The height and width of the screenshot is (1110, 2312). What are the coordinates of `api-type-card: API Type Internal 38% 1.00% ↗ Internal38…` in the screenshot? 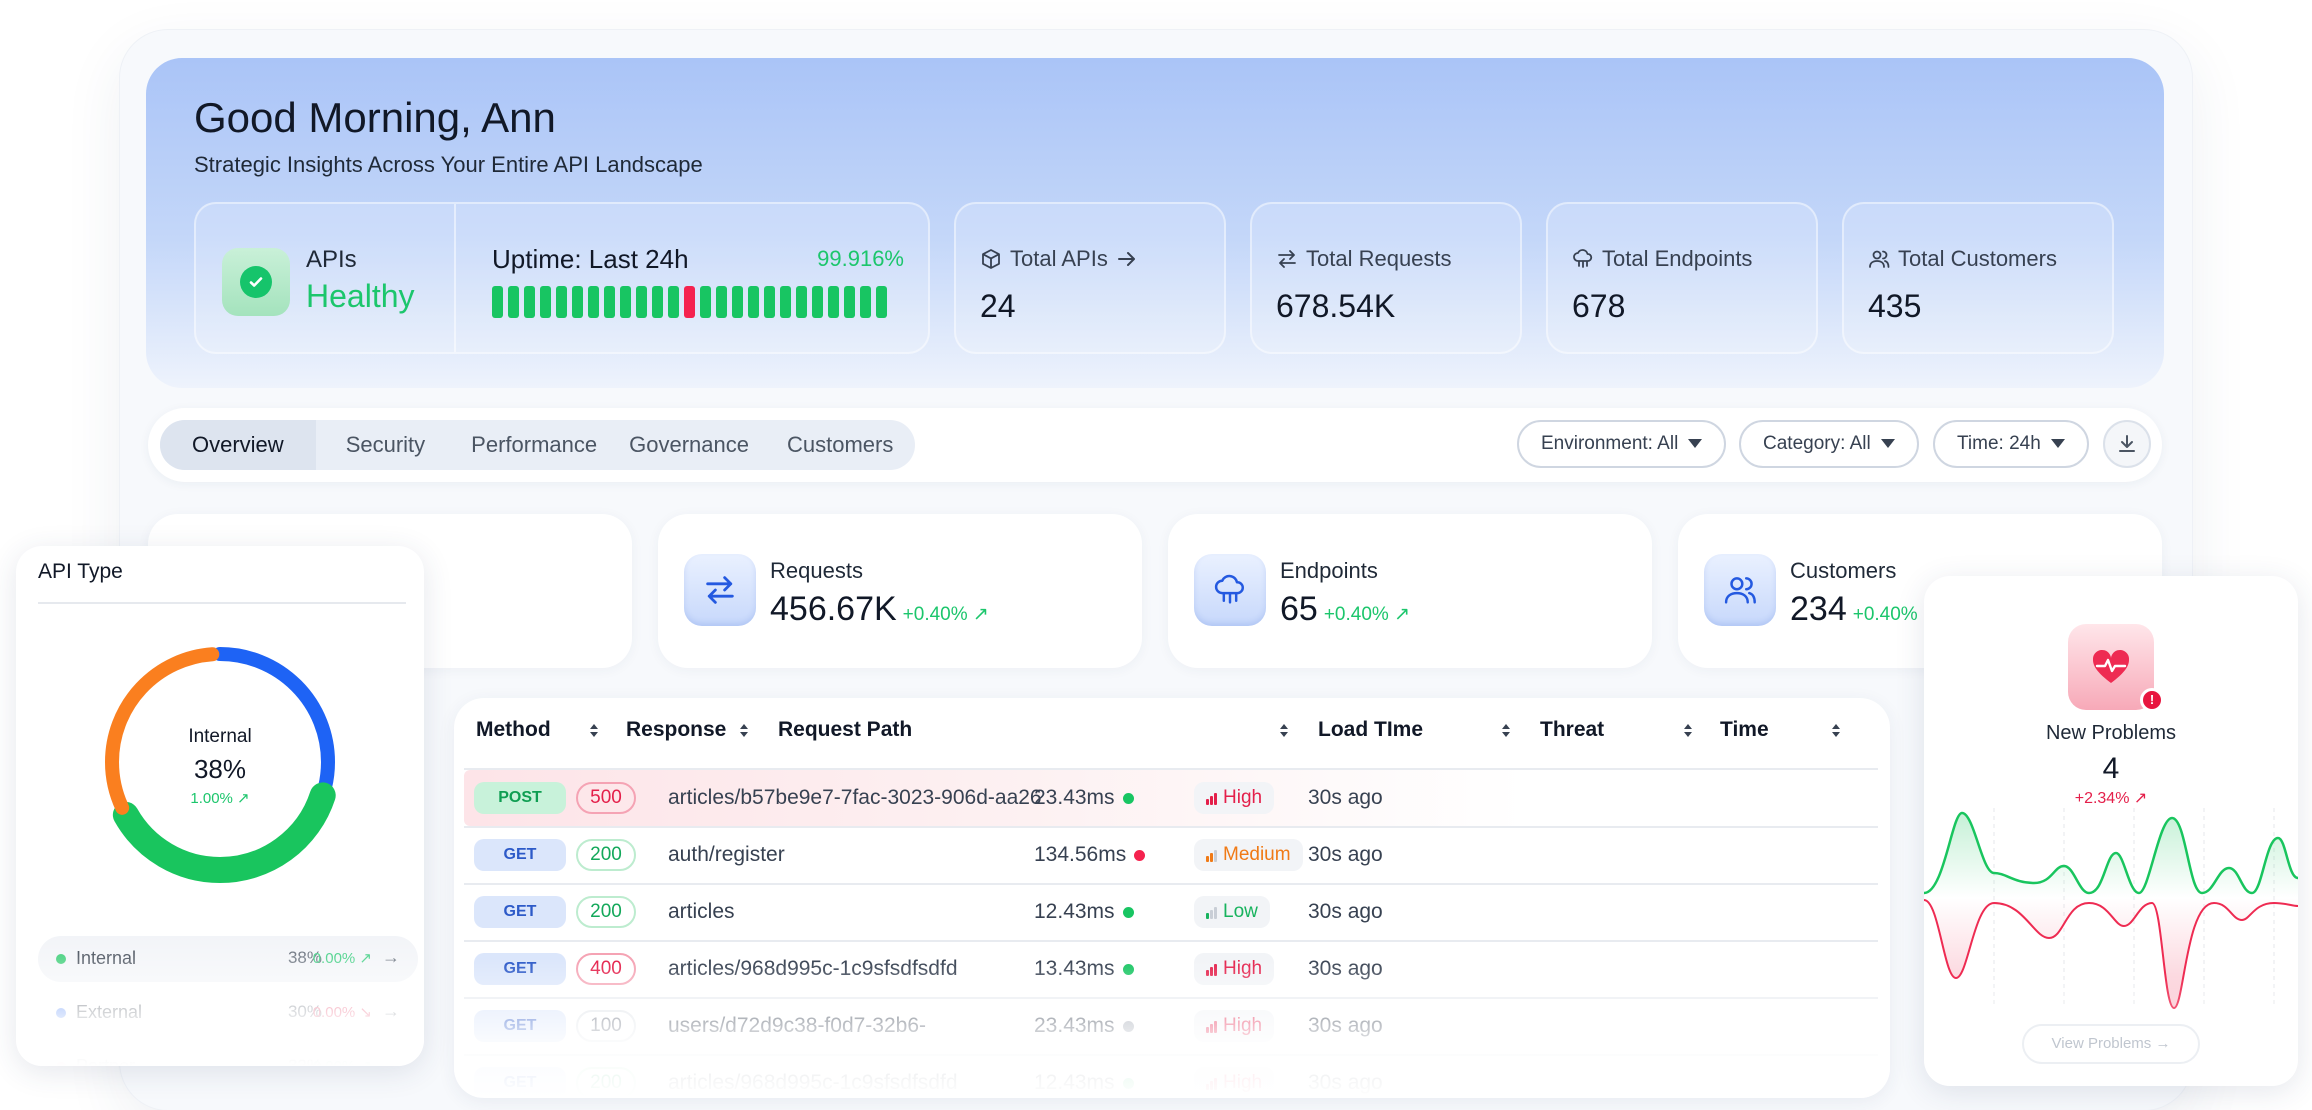 It's located at (220, 806).